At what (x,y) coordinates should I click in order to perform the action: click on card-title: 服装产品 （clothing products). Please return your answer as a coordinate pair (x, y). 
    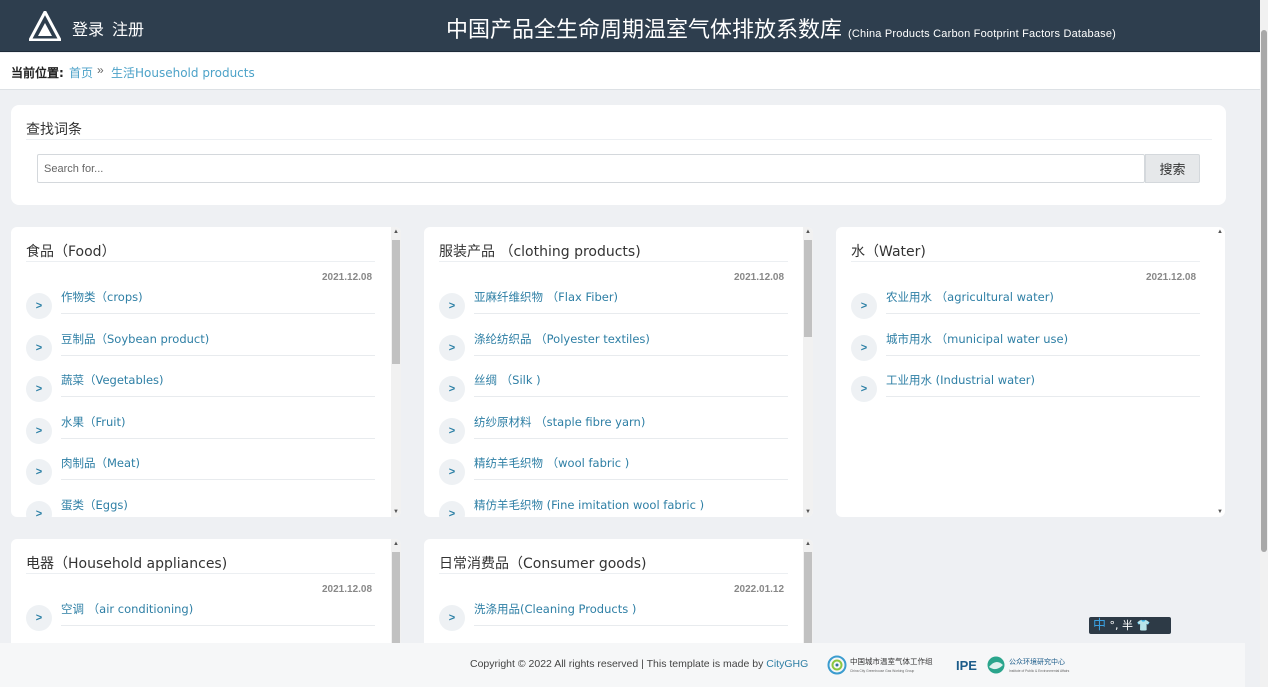
    Looking at the image, I should click on (540, 252).